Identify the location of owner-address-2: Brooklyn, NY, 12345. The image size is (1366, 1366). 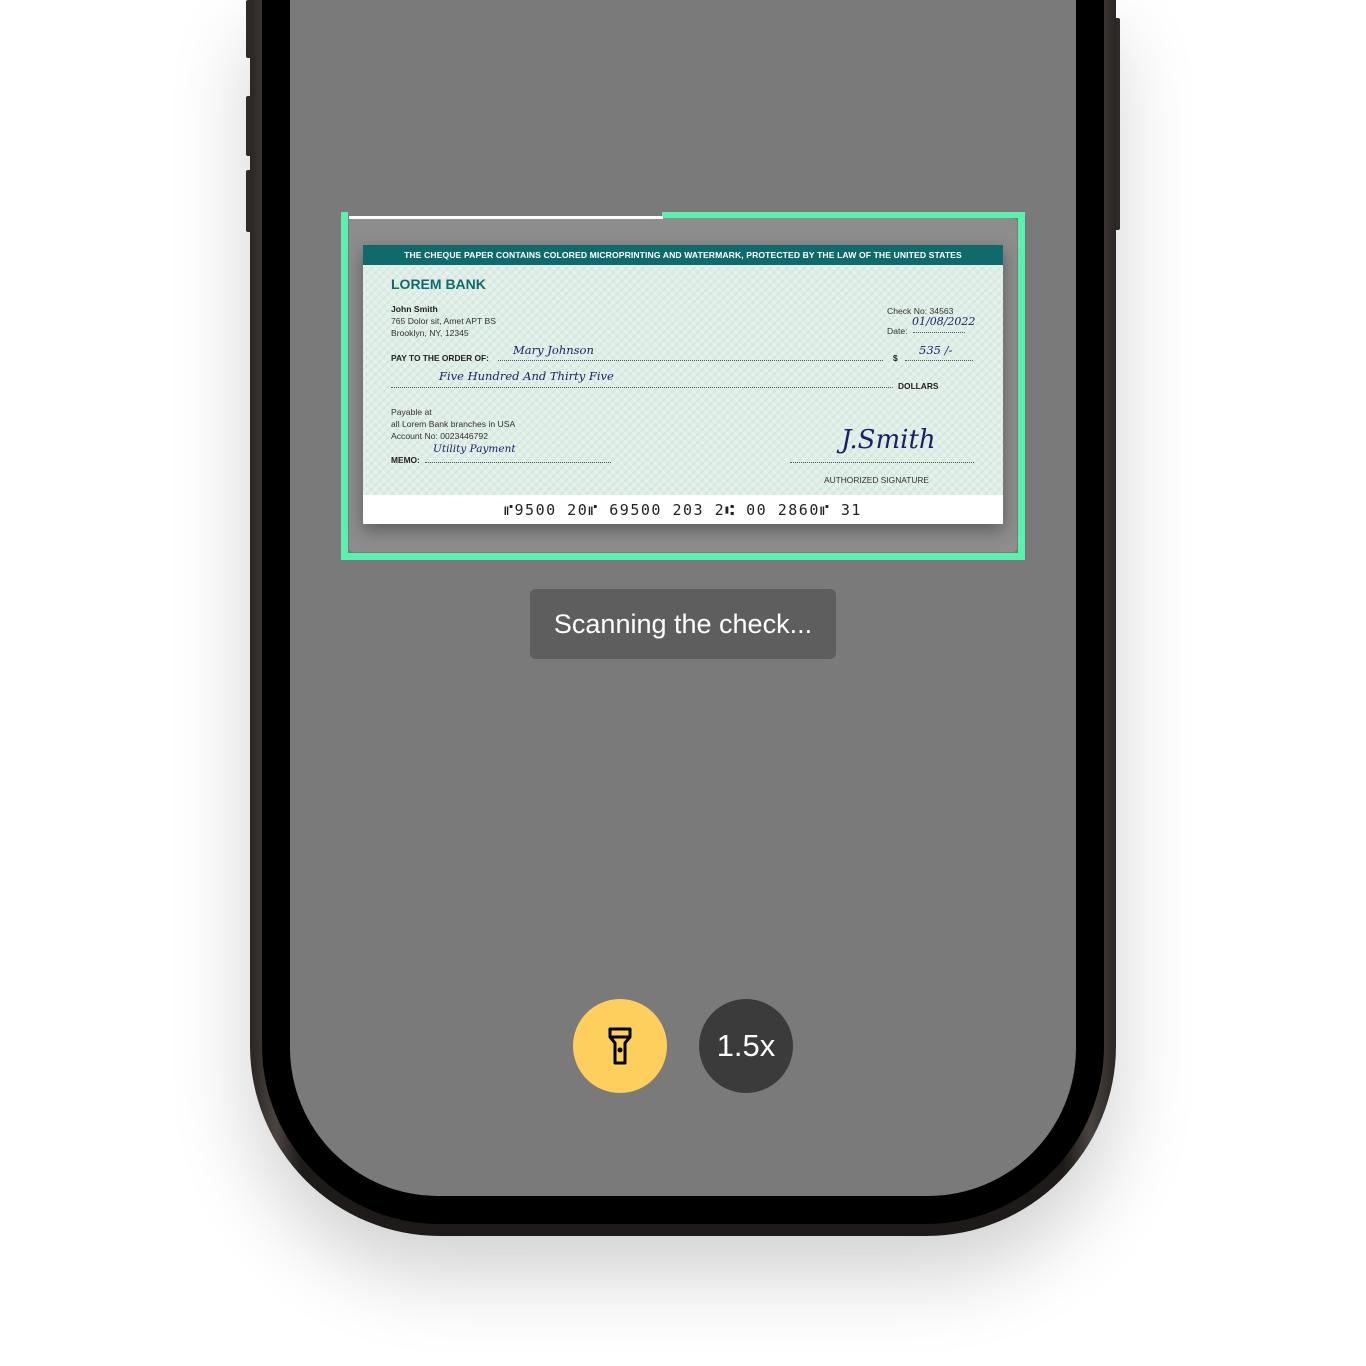
(430, 333).